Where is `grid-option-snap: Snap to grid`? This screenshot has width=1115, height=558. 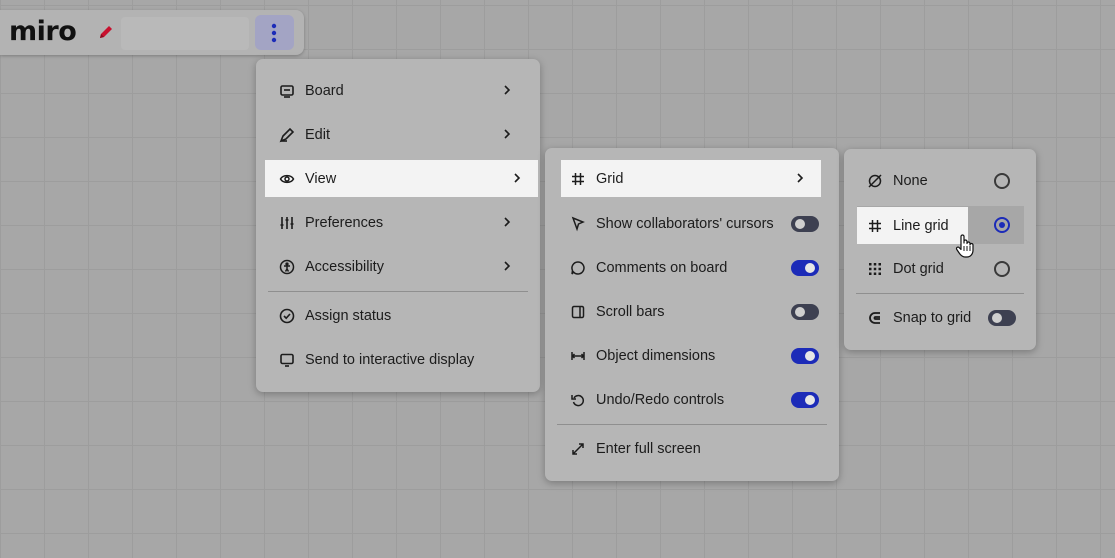 grid-option-snap: Snap to grid is located at coordinates (926, 317).